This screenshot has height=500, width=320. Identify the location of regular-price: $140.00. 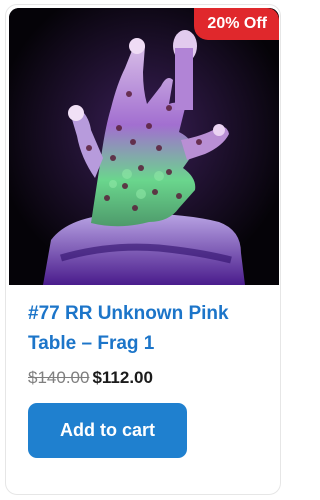
(59, 377).